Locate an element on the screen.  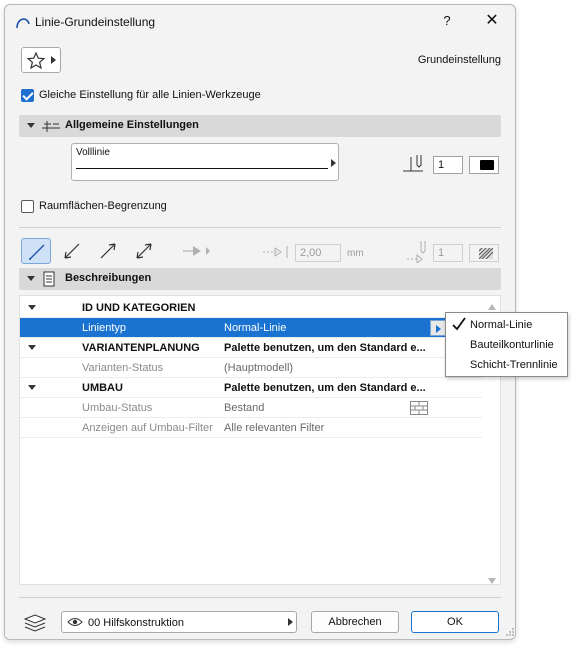
document-icon is located at coordinates (49, 279).